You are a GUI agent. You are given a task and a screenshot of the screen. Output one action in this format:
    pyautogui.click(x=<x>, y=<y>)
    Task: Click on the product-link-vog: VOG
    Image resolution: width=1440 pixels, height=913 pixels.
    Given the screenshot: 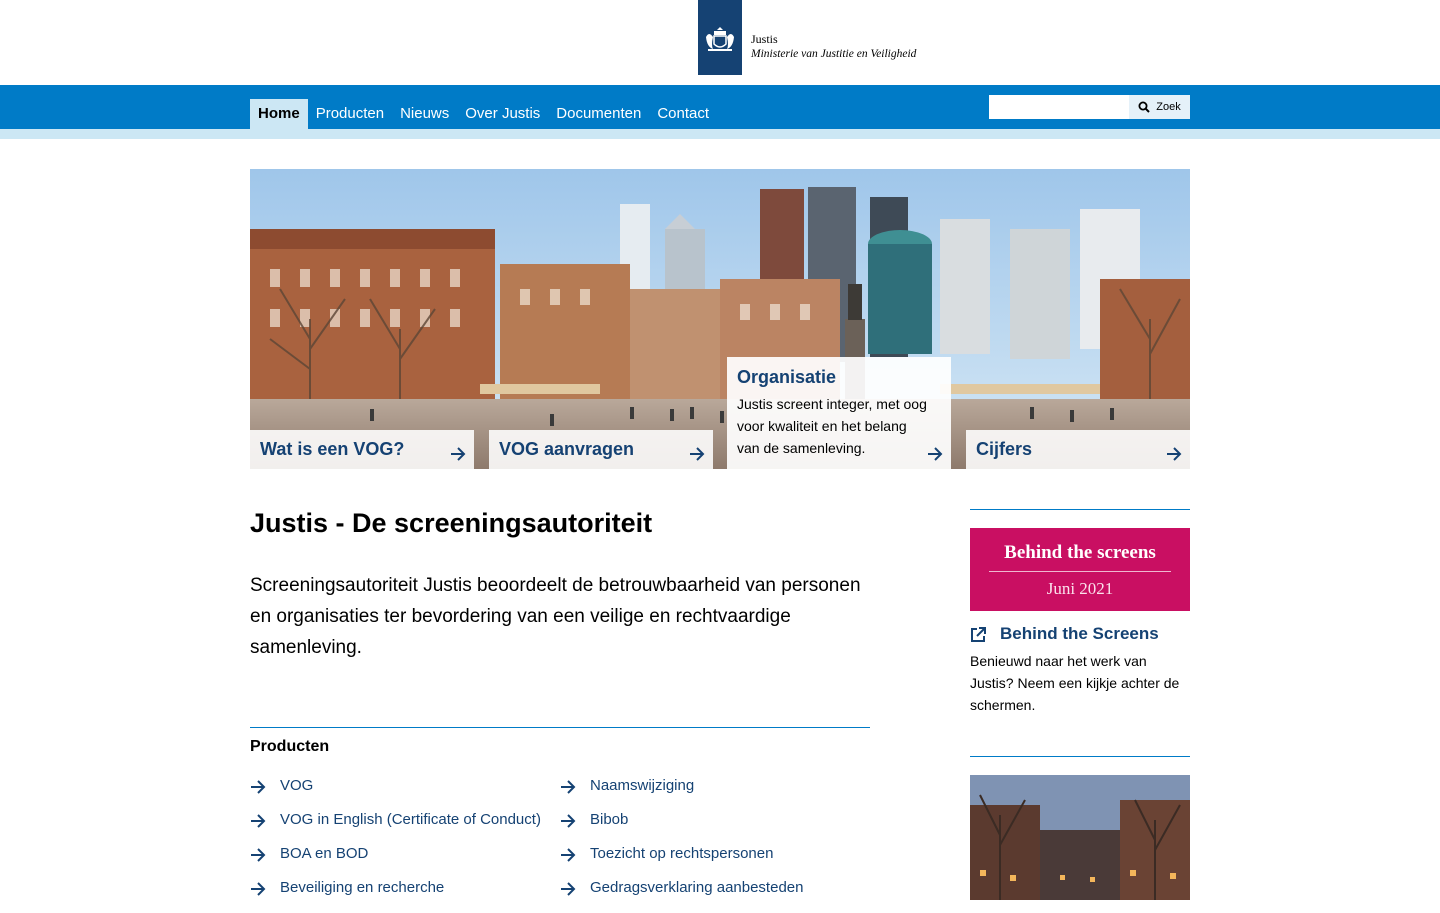 What is the action you would take?
    pyautogui.click(x=395, y=794)
    